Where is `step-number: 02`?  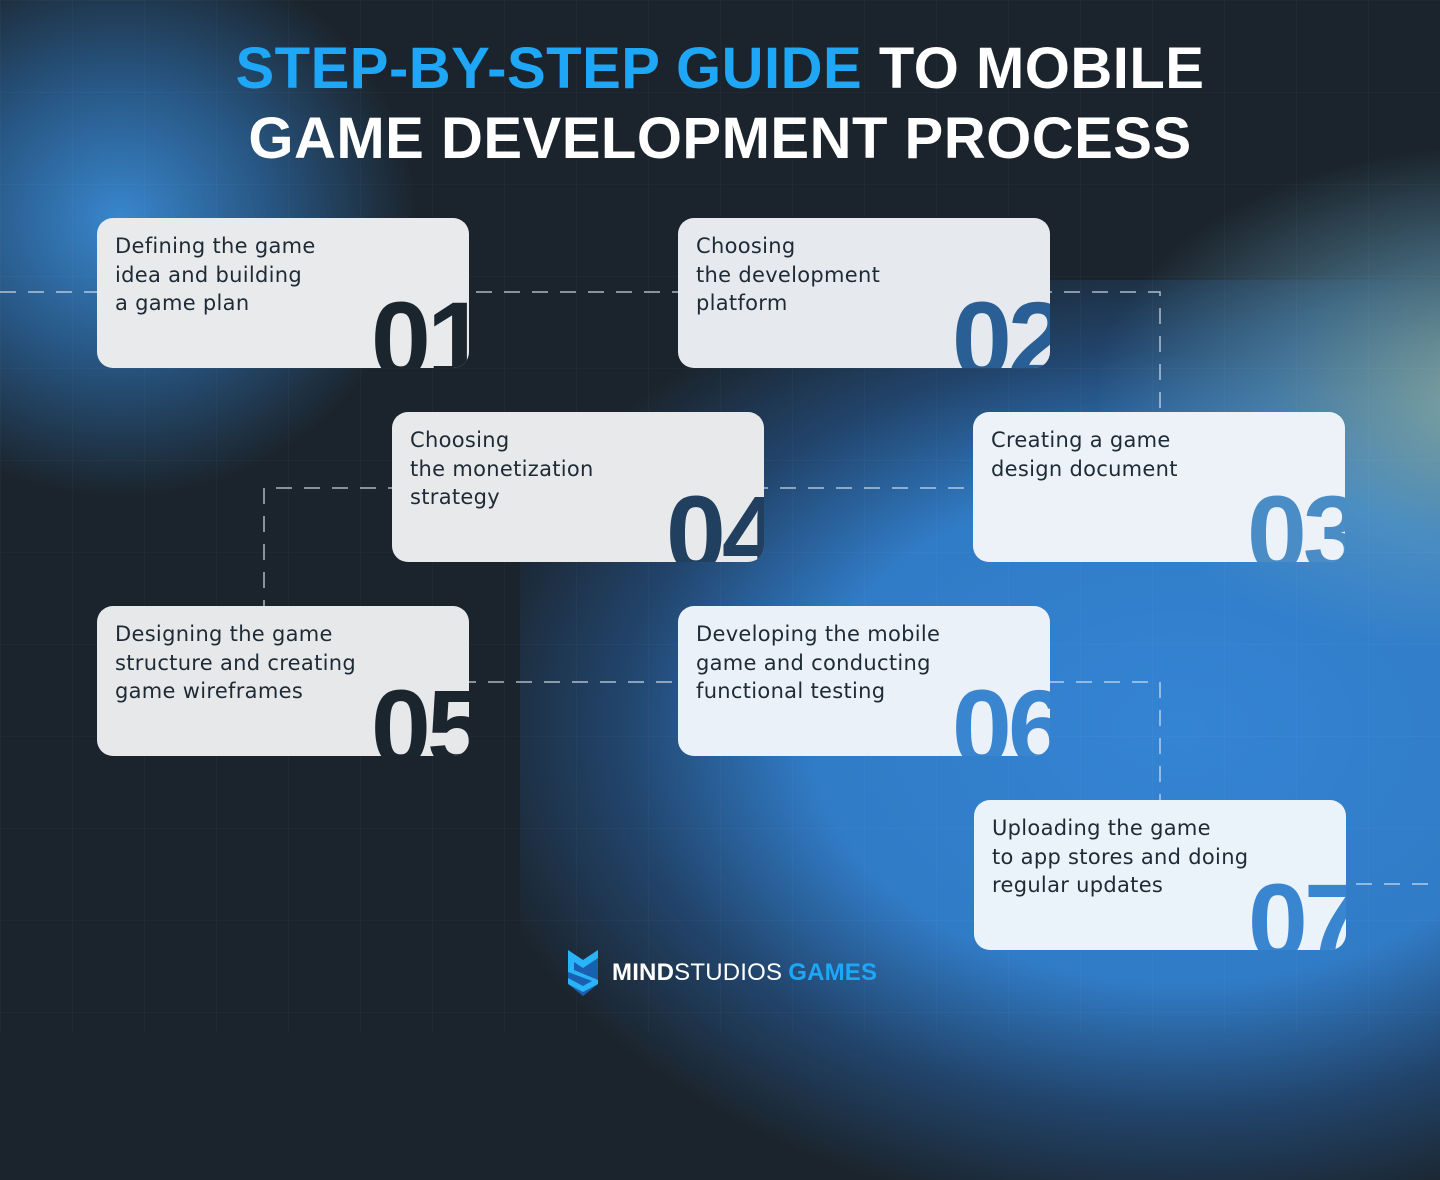 step-number: 02 is located at coordinates (1000, 324).